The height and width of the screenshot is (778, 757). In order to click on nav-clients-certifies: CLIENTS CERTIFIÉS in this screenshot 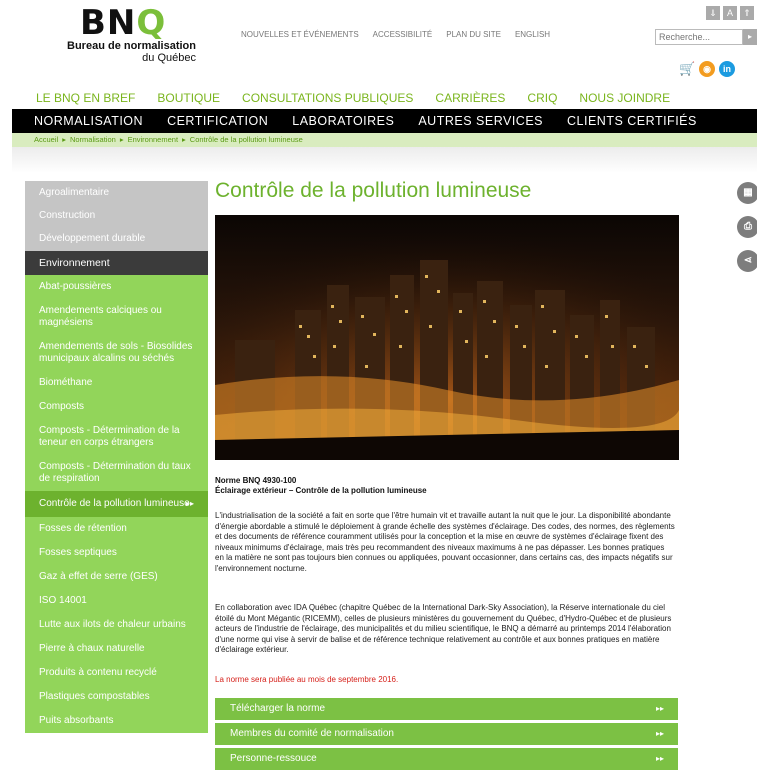, I will do `click(632, 121)`.